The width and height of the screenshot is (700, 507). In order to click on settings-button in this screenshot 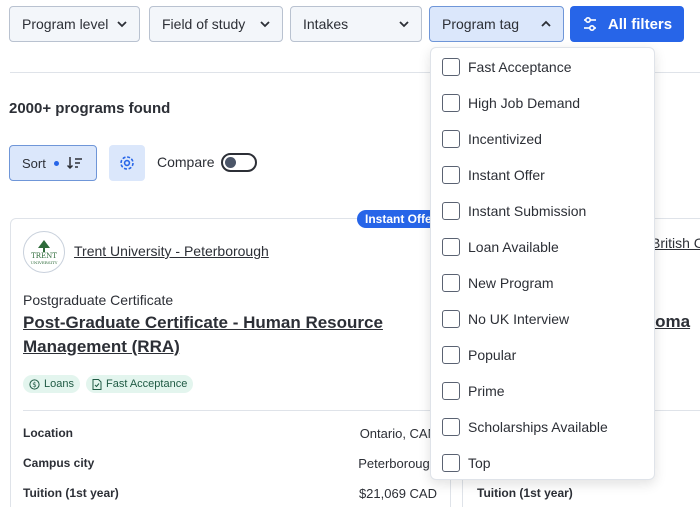, I will do `click(127, 163)`.